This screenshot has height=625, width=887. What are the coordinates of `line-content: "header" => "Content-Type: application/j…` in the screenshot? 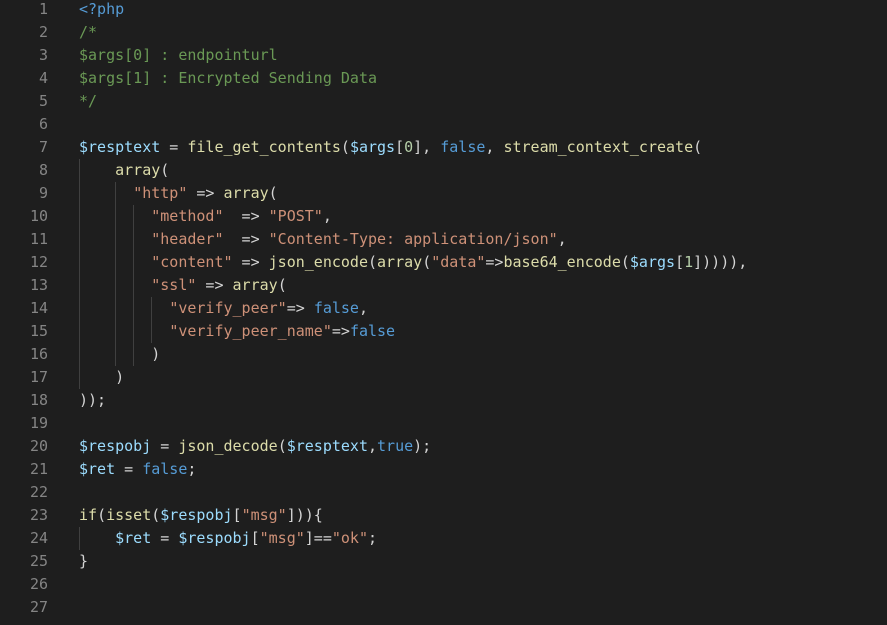 It's located at (322, 239).